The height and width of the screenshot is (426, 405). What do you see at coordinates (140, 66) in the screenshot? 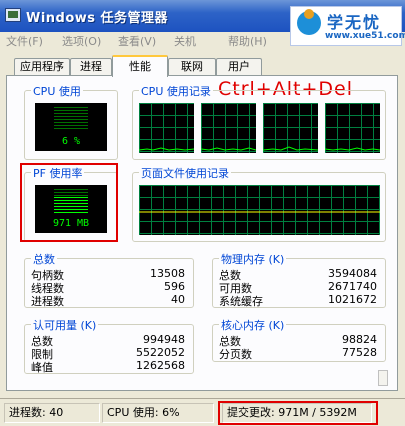
I see `tab-performance: 性能` at bounding box center [140, 66].